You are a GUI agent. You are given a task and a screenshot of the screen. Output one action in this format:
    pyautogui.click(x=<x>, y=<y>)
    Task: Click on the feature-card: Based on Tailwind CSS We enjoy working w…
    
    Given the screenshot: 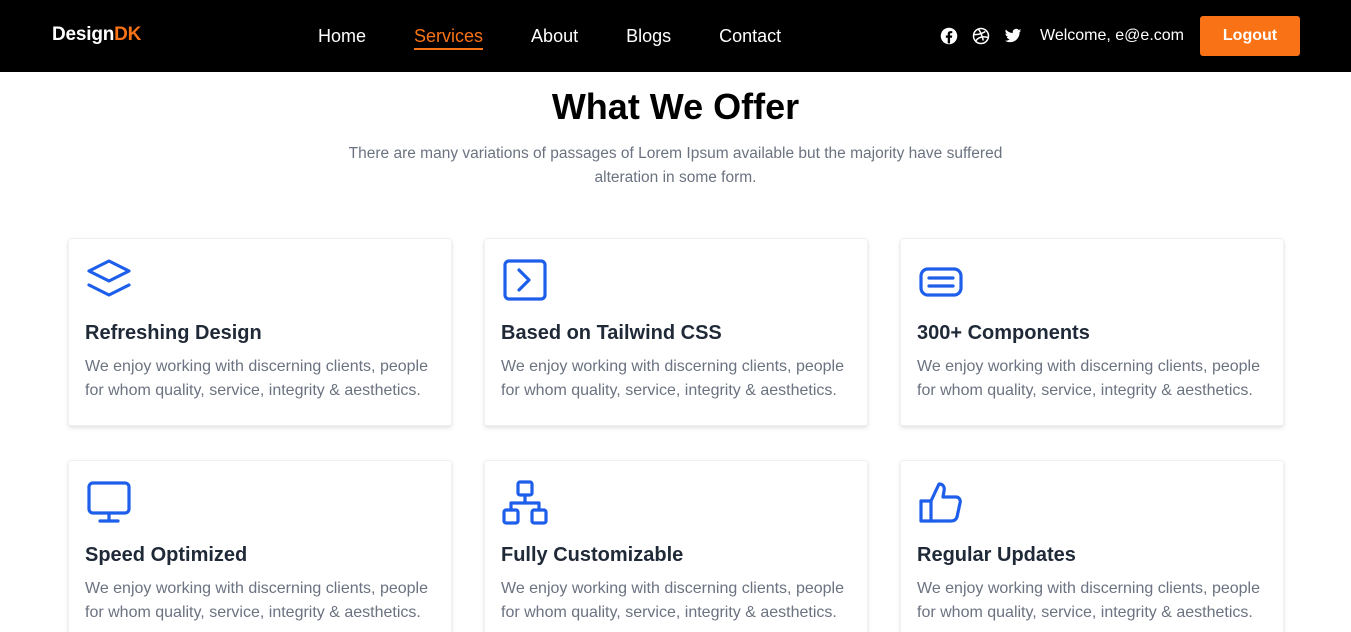 What is the action you would take?
    pyautogui.click(x=676, y=332)
    